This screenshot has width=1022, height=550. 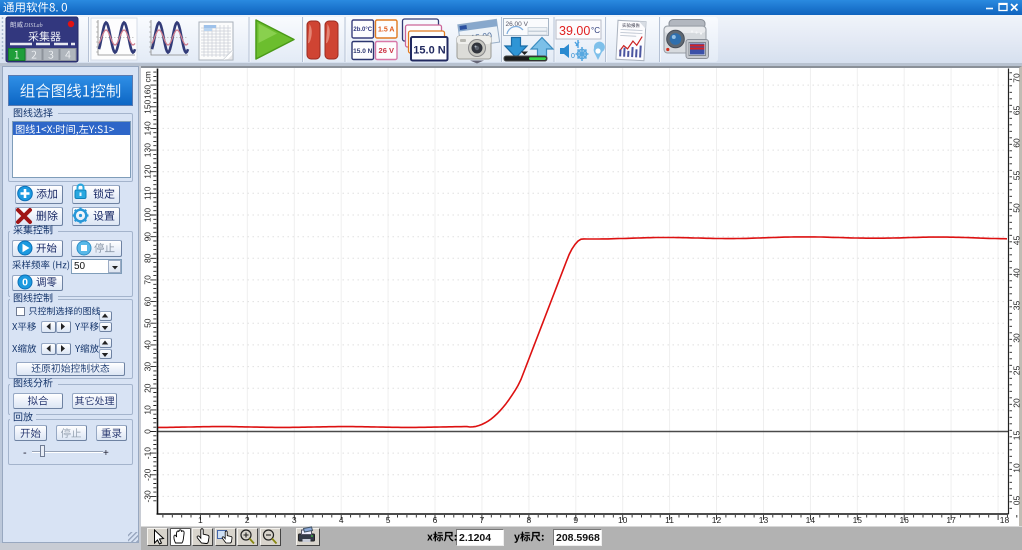 I want to click on svg-text: 45, so click(x=1017, y=241).